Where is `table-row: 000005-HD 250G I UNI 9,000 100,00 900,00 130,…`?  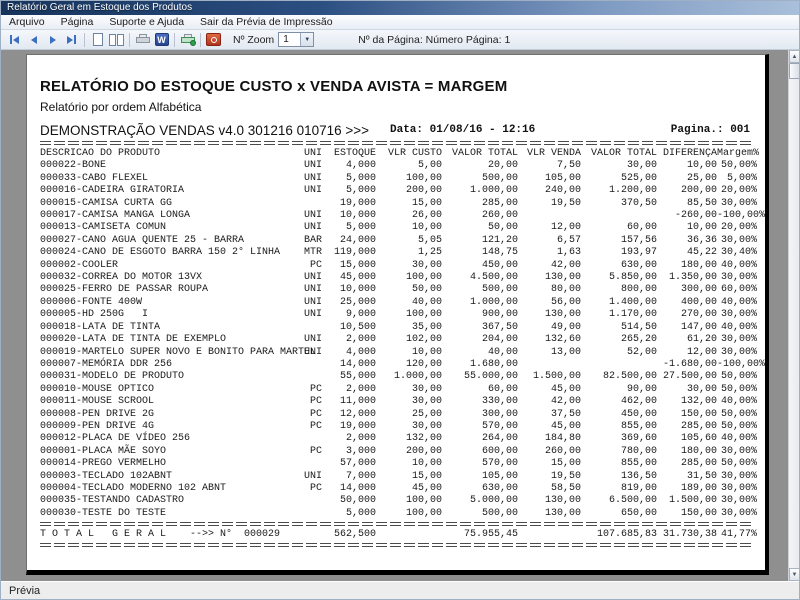 table-row: 000005-HD 250G I UNI 9,000 100,00 900,00 130,… is located at coordinates (398, 315).